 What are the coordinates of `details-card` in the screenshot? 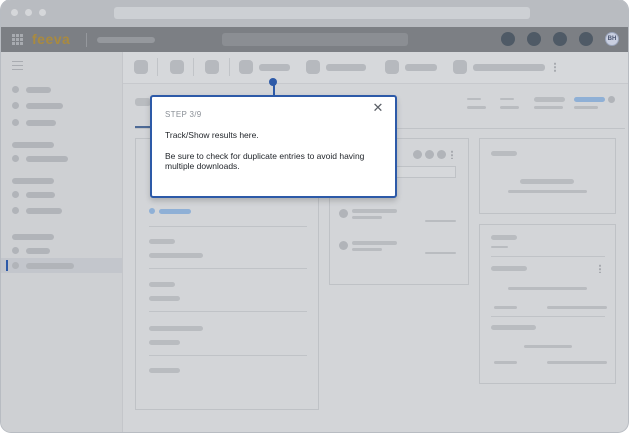 It's located at (547, 304).